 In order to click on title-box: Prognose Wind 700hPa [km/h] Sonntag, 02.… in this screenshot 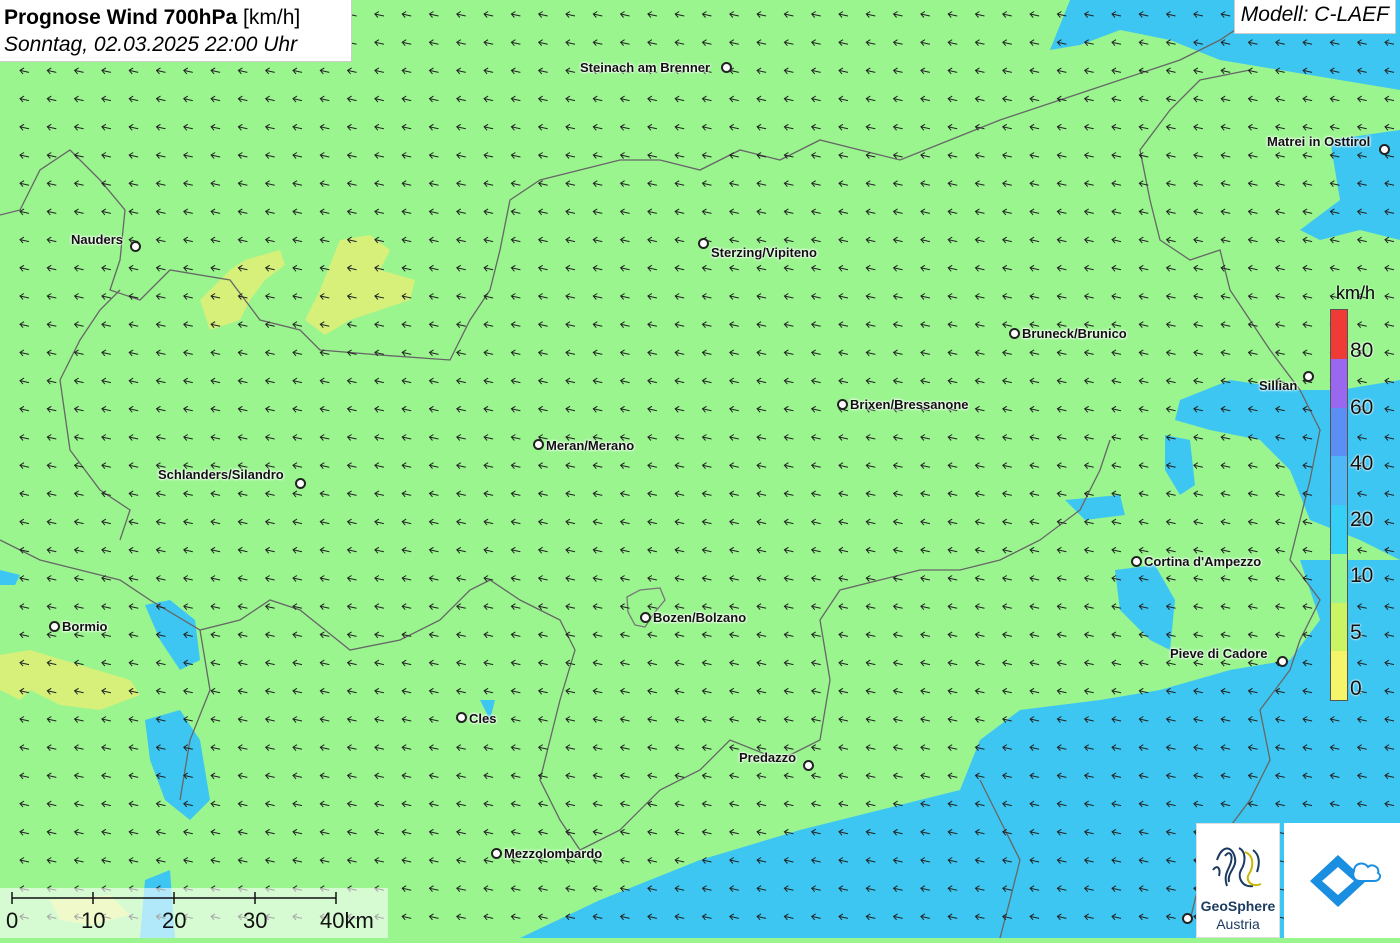, I will do `click(176, 31)`.